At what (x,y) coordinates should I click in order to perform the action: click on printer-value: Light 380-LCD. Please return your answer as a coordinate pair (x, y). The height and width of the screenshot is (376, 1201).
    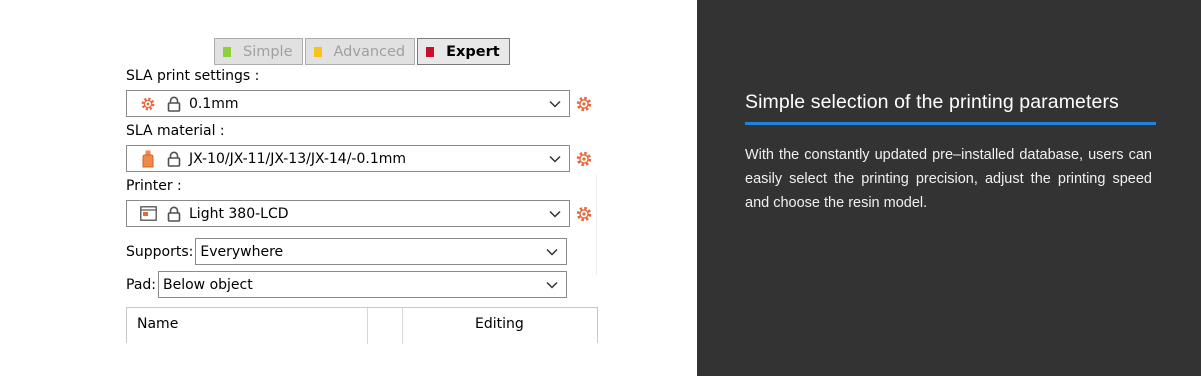
    Looking at the image, I should click on (239, 213).